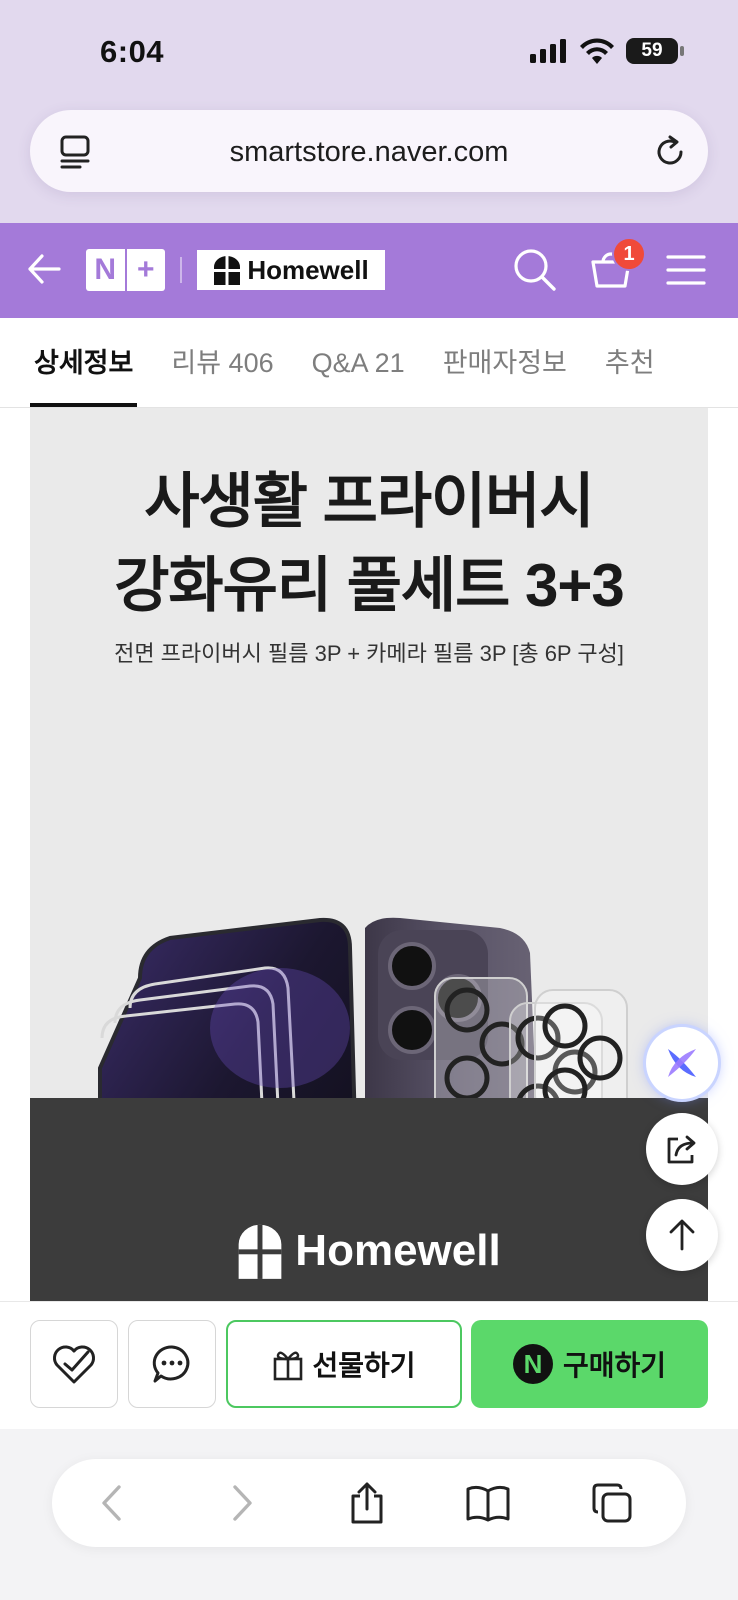 Image resolution: width=738 pixels, height=1600 pixels. I want to click on hamburger-menu-icon, so click(686, 272).